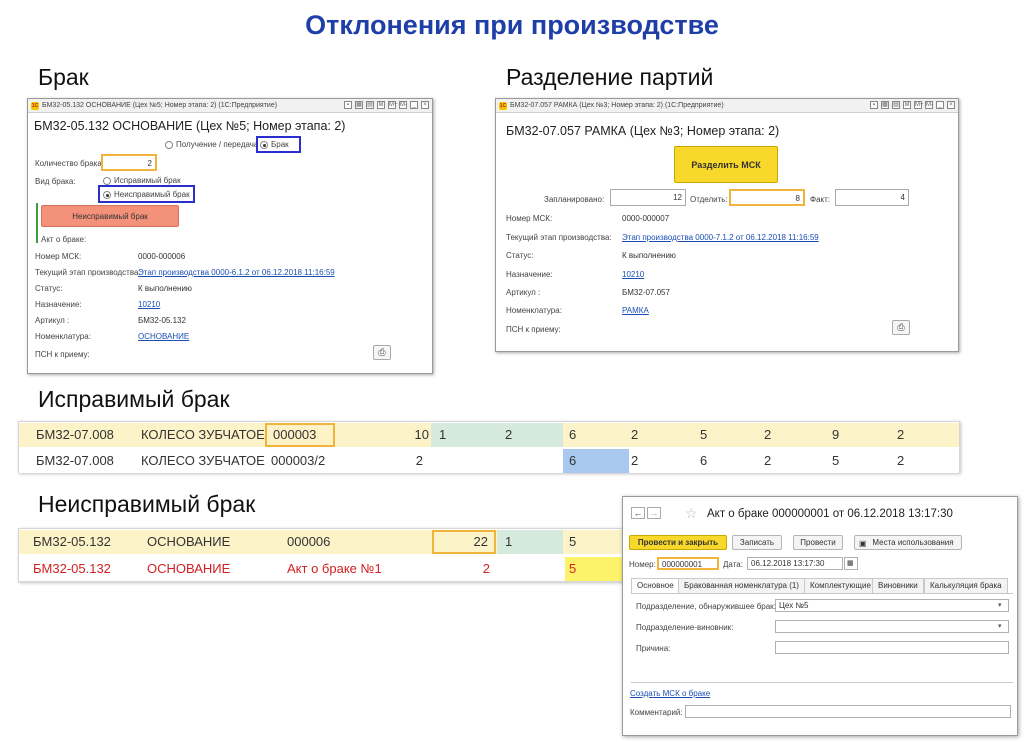 The height and width of the screenshot is (742, 1024). I want to click on radio-receive: Получение / передача, so click(211, 144).